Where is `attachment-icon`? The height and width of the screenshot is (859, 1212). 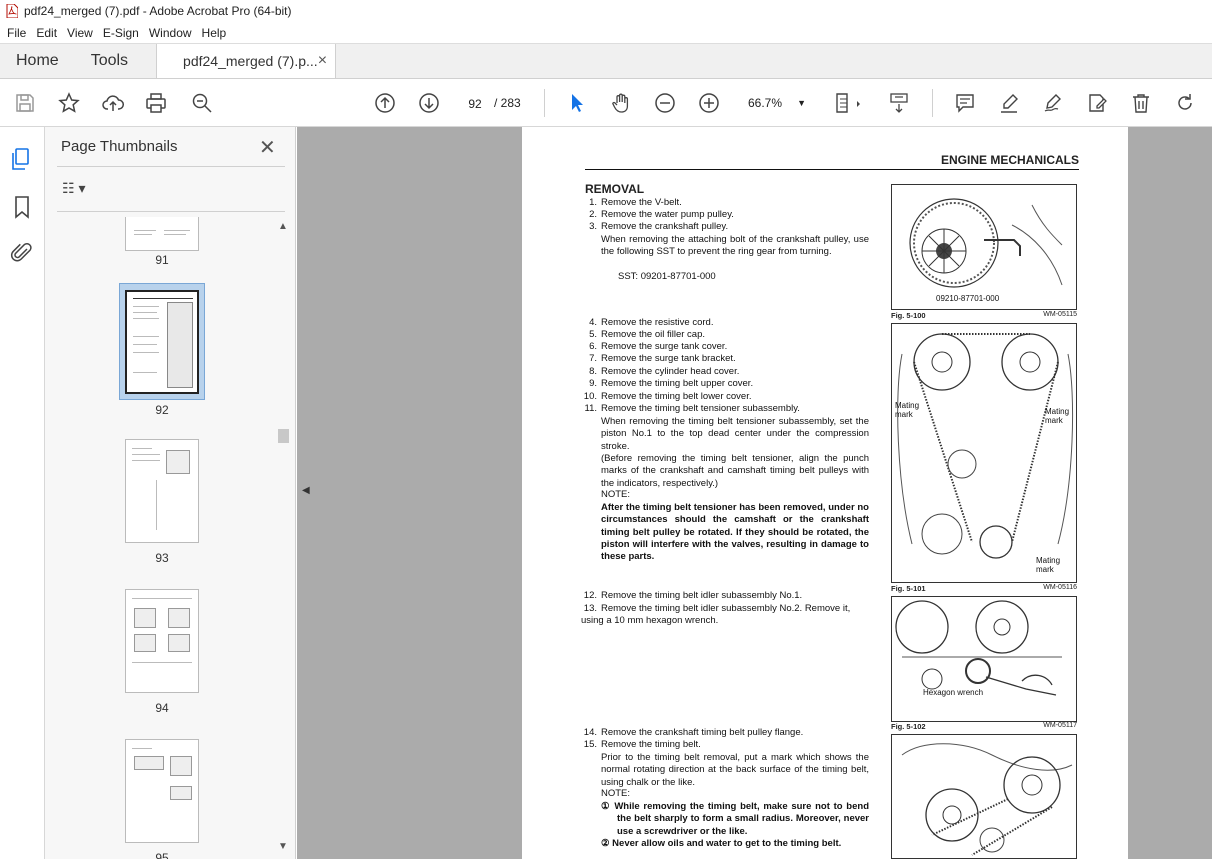
attachment-icon is located at coordinates (22, 253).